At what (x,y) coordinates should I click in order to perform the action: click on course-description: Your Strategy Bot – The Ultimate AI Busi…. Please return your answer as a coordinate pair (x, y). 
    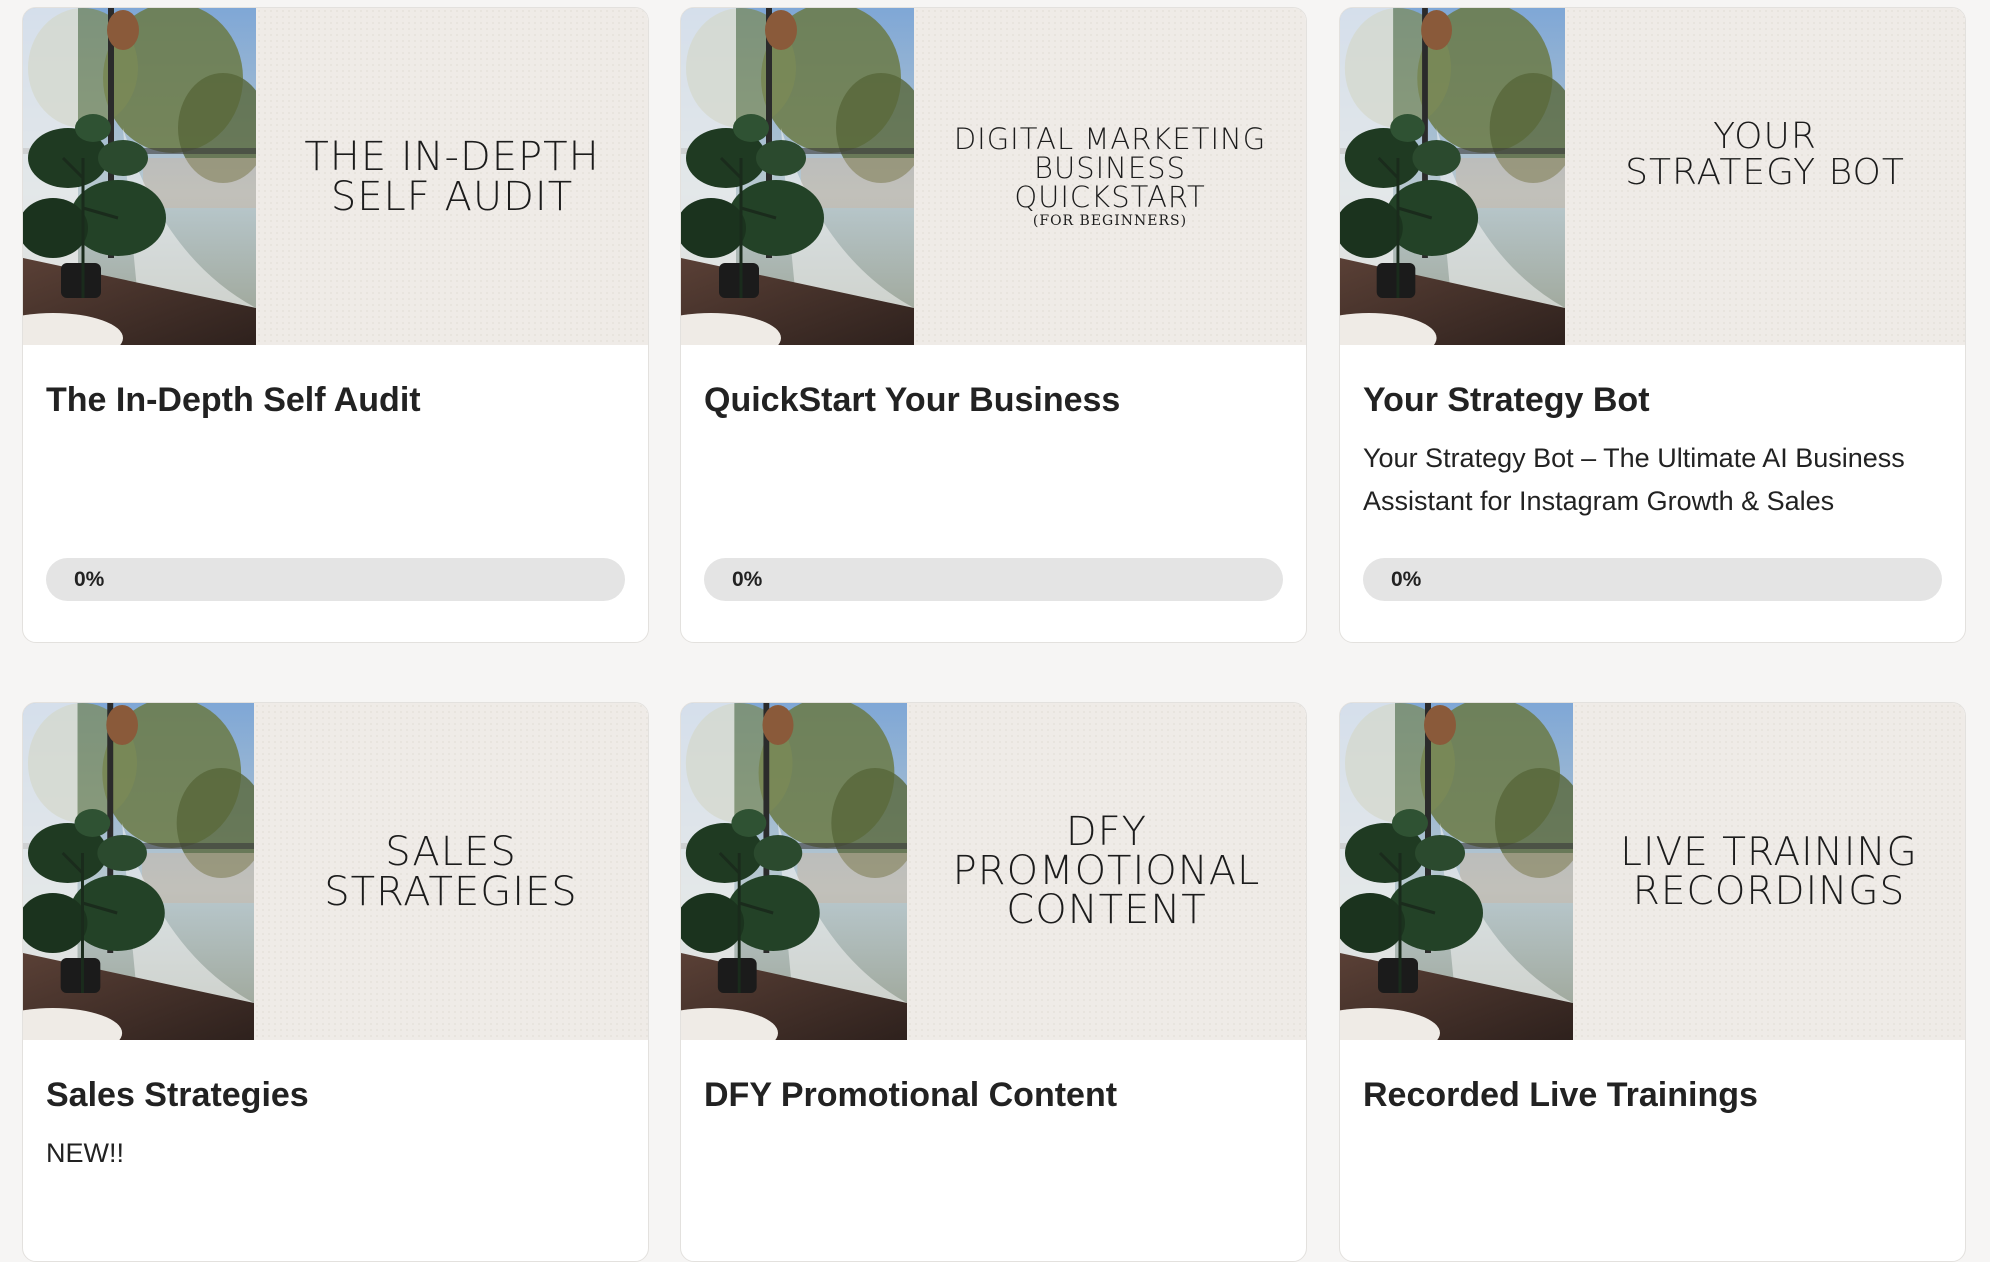
    Looking at the image, I should click on (1634, 479).